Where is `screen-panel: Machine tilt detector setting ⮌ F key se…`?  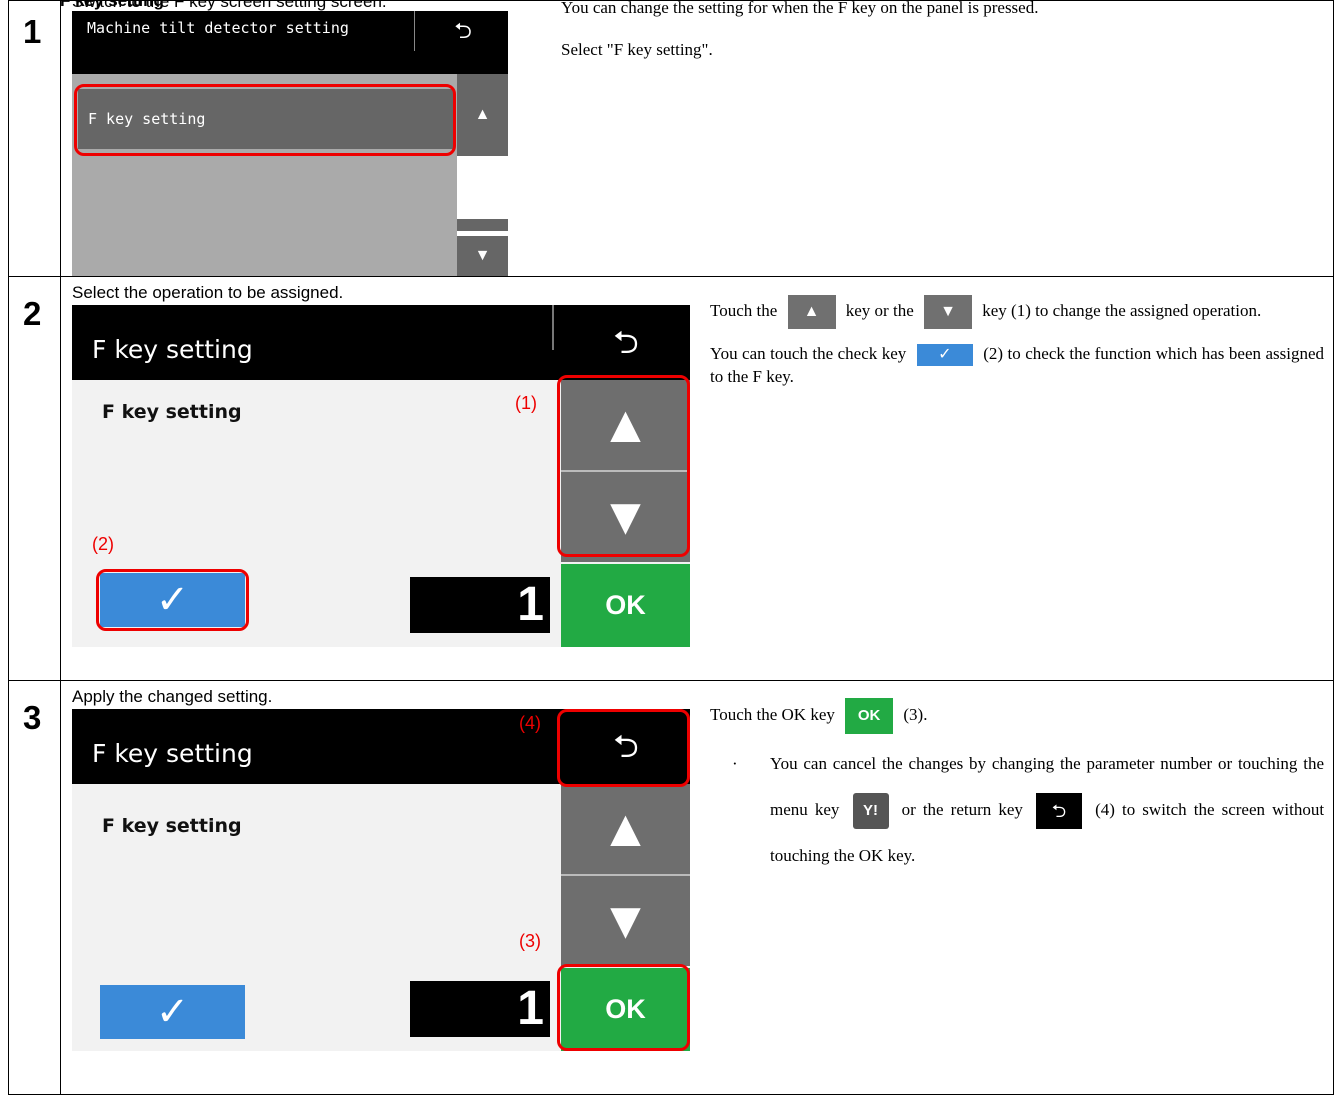 screen-panel: Machine tilt detector setting ⮌ F key se… is located at coordinates (290, 143).